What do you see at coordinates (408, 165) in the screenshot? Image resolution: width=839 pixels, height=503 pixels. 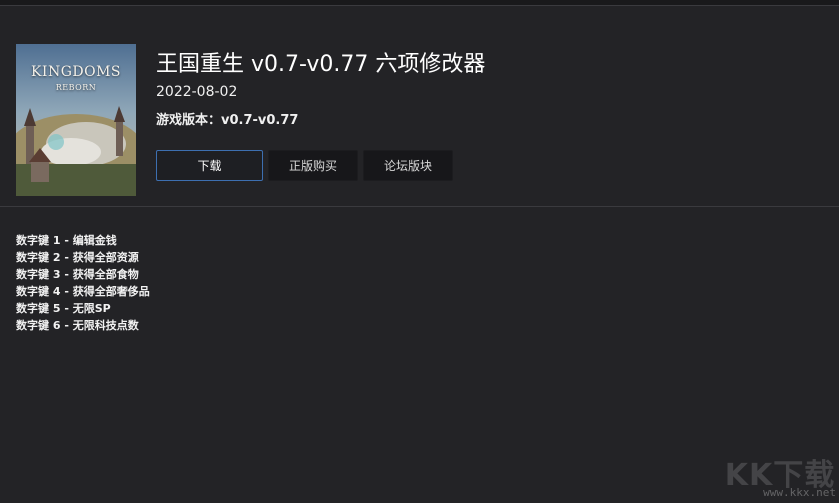 I see `forum-button: 论坛版块` at bounding box center [408, 165].